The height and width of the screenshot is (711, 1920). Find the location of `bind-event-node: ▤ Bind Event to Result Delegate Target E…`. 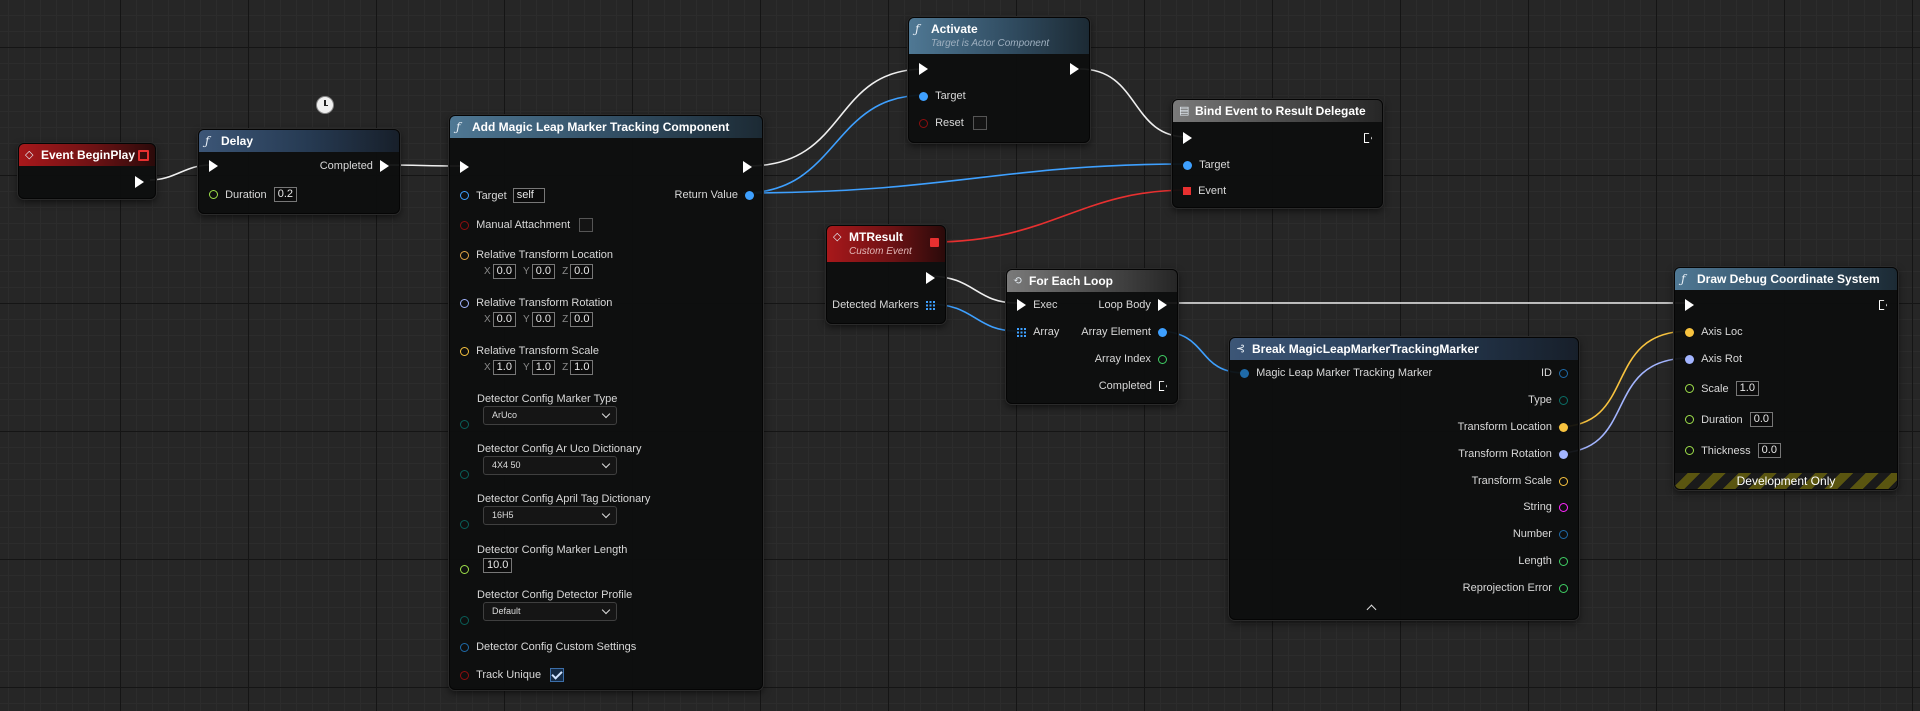

bind-event-node: ▤ Bind Event to Result Delegate Target E… is located at coordinates (1277, 153).